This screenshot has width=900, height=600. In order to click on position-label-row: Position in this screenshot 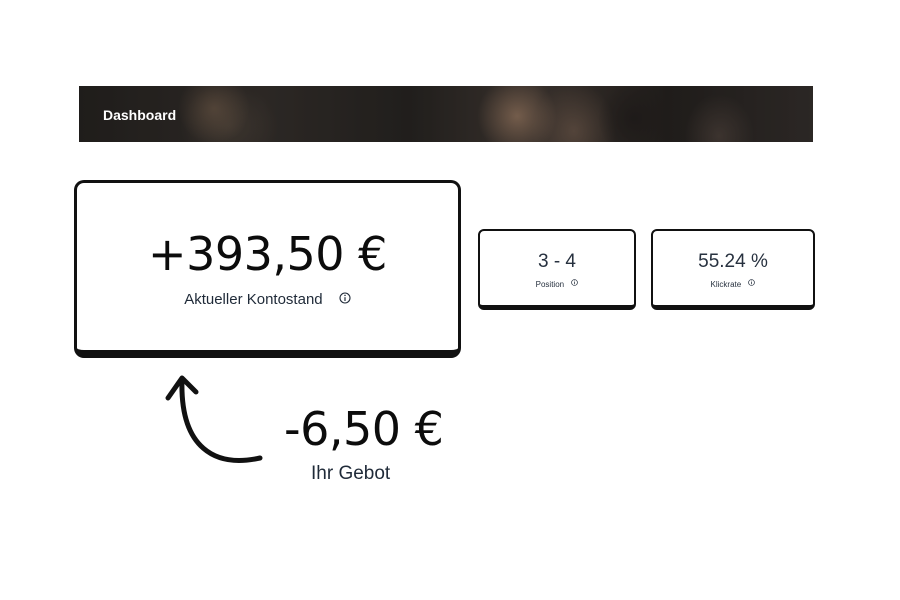, I will do `click(557, 284)`.